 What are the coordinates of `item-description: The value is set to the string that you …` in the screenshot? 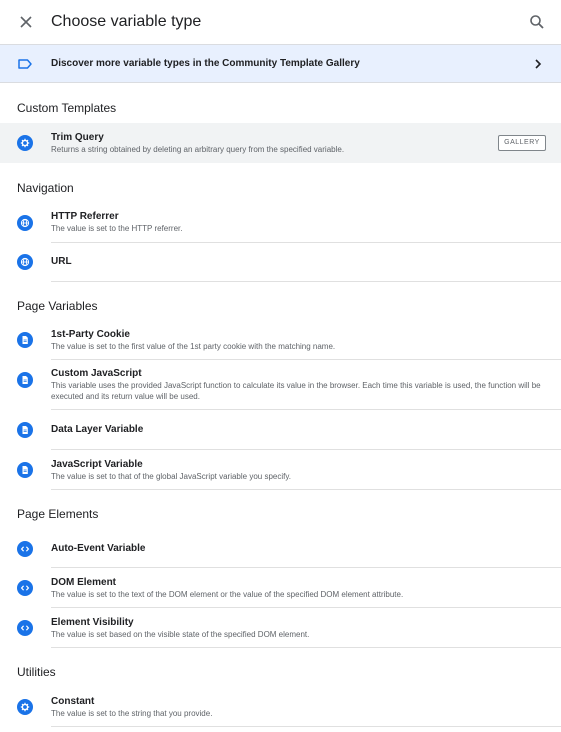 It's located at (132, 713).